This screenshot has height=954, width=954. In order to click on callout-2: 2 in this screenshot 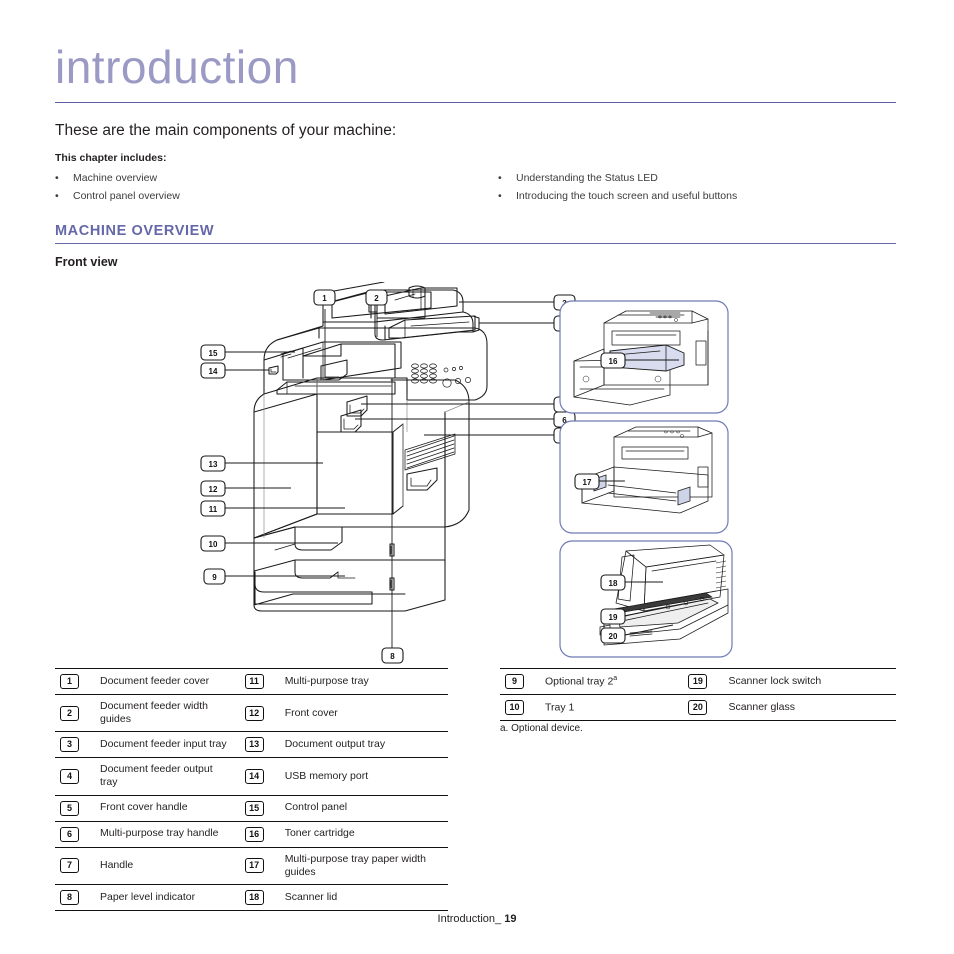, I will do `click(376, 297)`.